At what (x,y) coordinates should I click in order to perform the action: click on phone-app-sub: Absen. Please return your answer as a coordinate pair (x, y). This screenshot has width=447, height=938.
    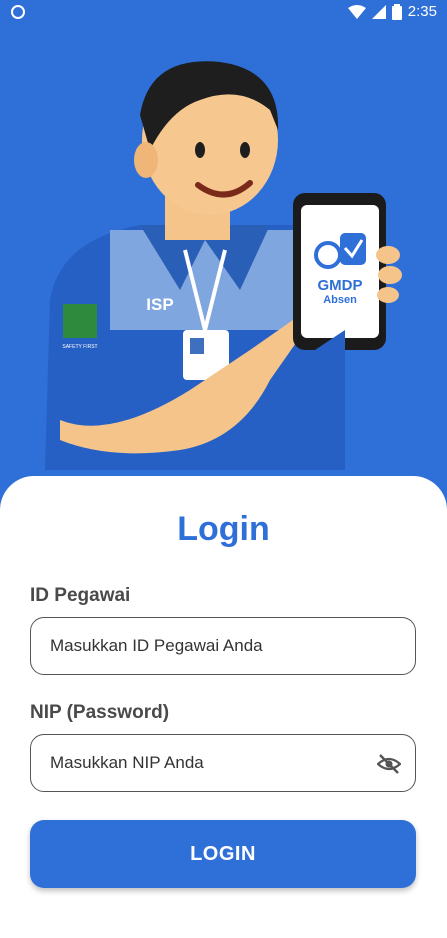
    Looking at the image, I should click on (340, 300).